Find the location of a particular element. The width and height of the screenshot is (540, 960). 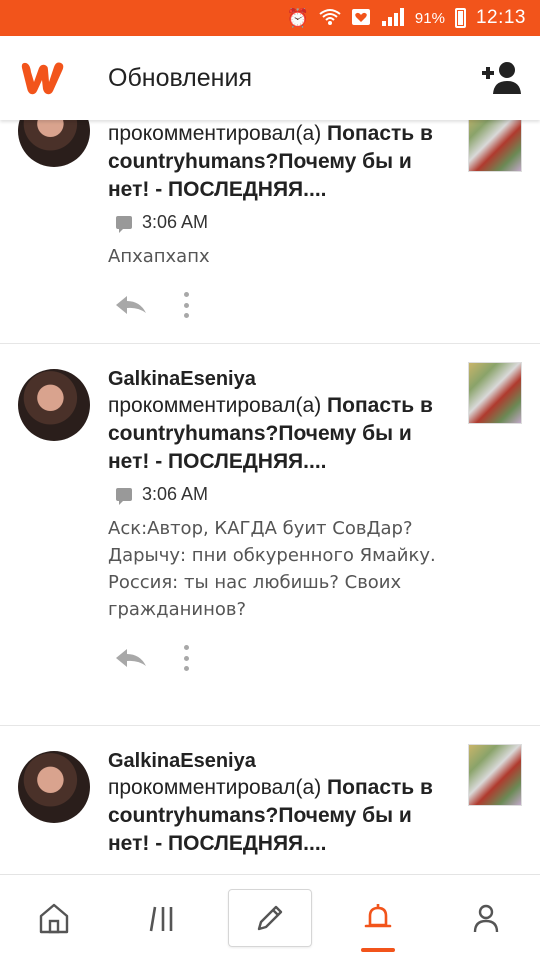

app-header: Обновления is located at coordinates (270, 78).